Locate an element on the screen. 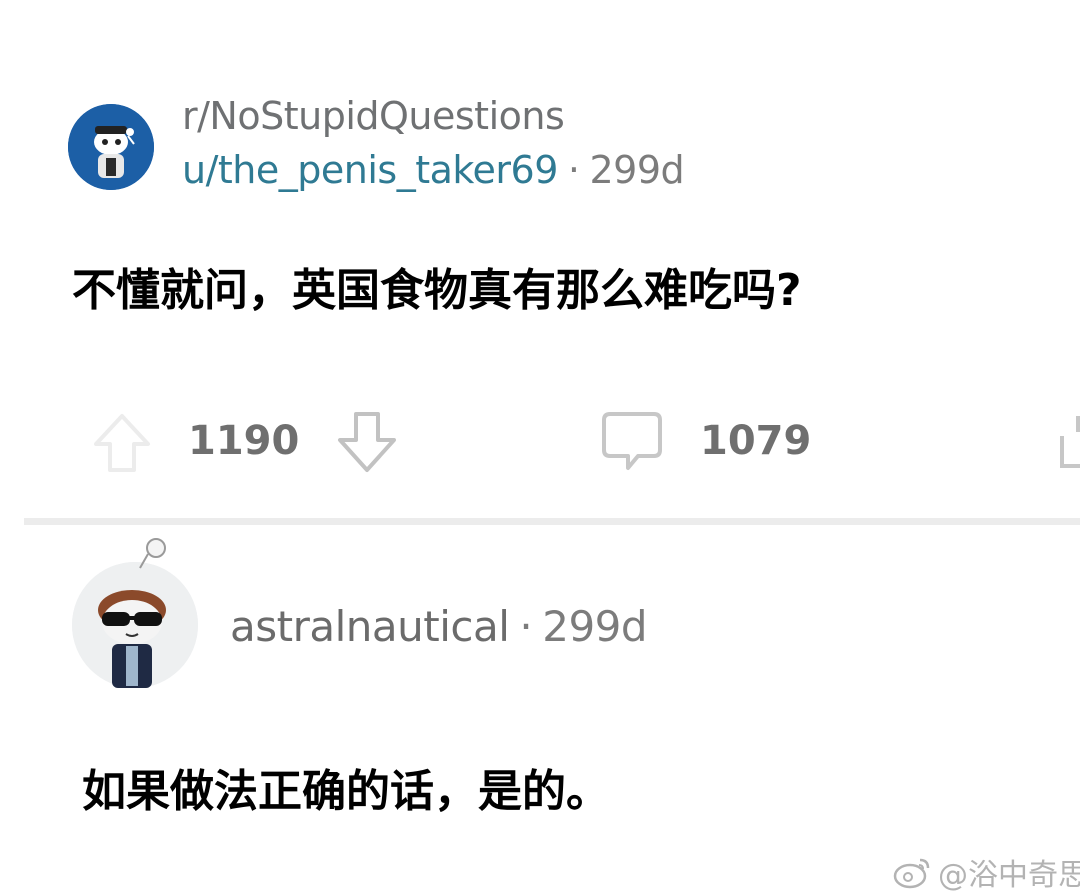  downvote-button is located at coordinates (367, 442).